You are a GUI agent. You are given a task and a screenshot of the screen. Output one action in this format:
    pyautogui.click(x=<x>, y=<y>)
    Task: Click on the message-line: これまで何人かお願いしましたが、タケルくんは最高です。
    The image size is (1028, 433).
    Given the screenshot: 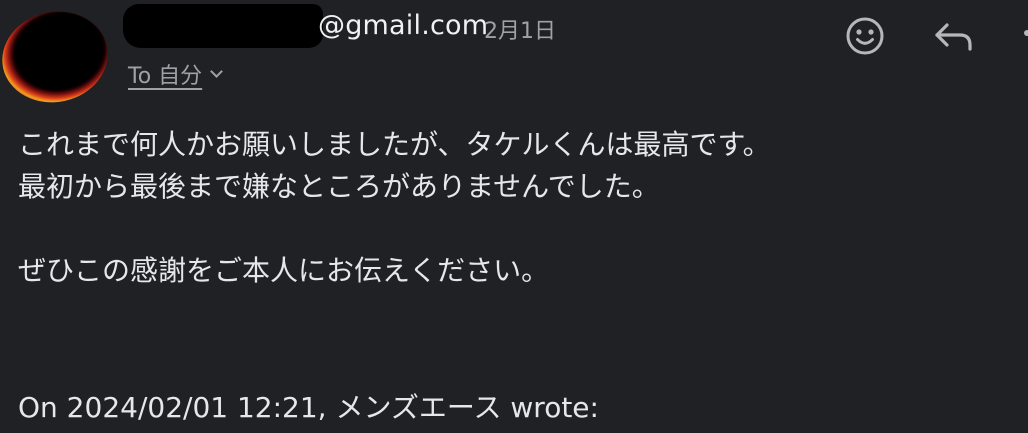 What is the action you would take?
    pyautogui.click(x=394, y=144)
    